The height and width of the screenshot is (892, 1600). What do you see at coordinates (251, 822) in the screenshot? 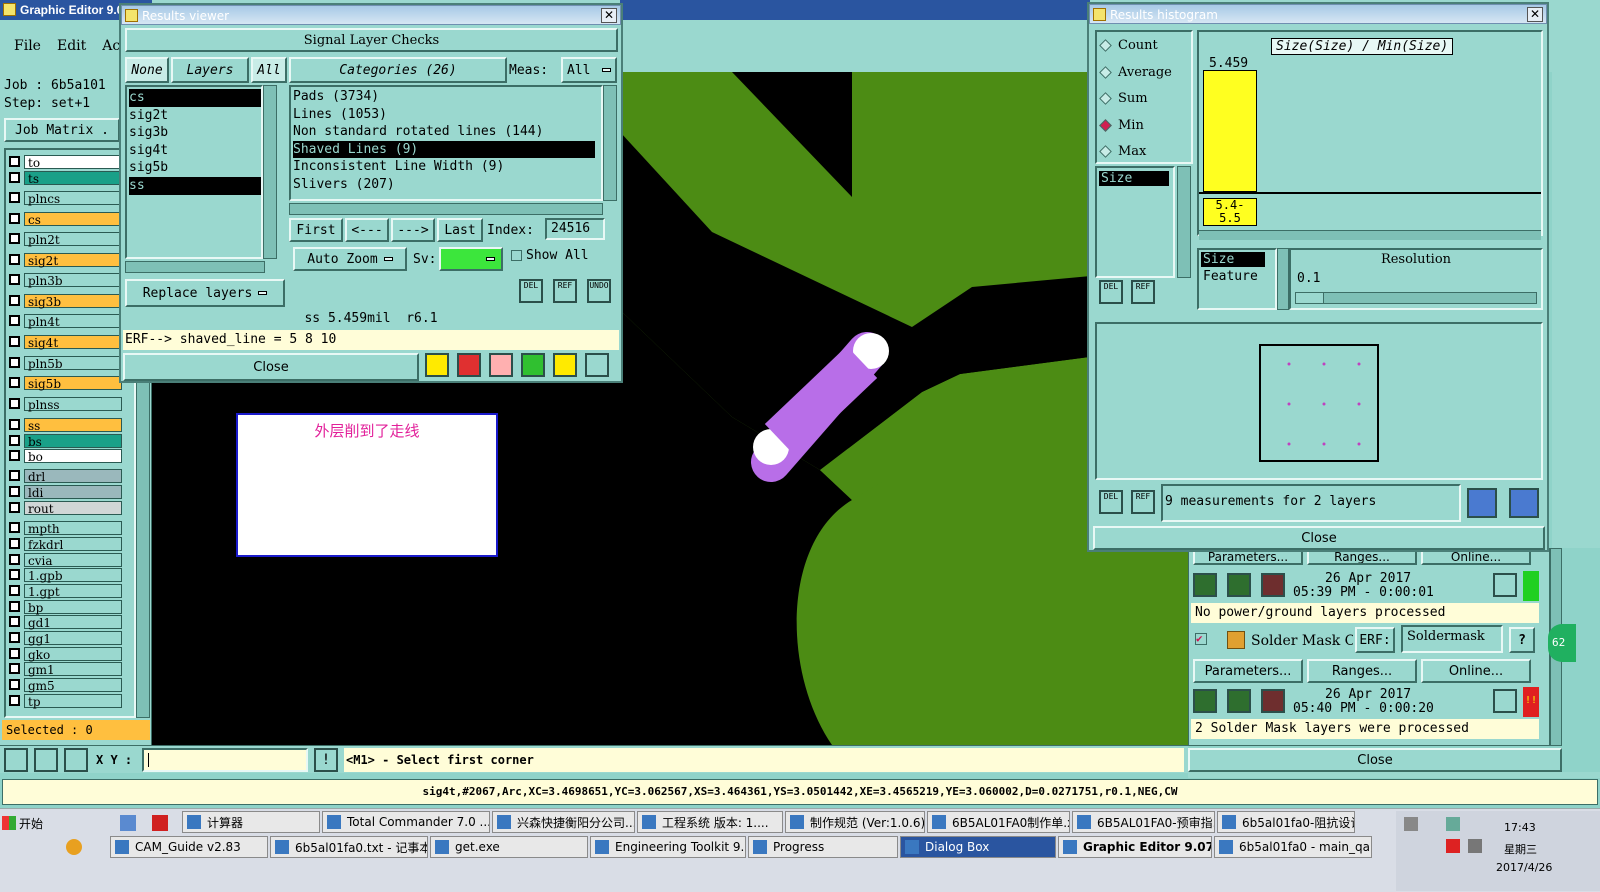
I see `taskbar-button: 计算器` at bounding box center [251, 822].